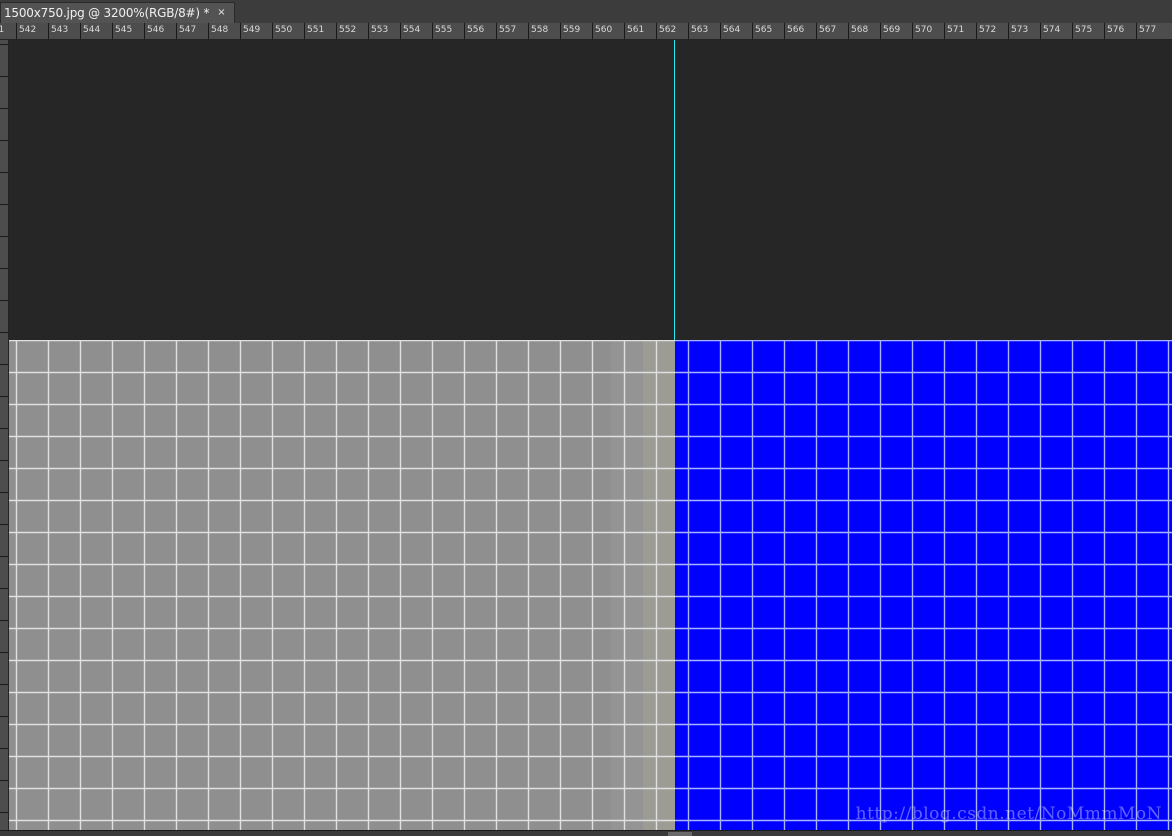 The width and height of the screenshot is (1172, 836). I want to click on ruler-tick-label: 551, so click(316, 30).